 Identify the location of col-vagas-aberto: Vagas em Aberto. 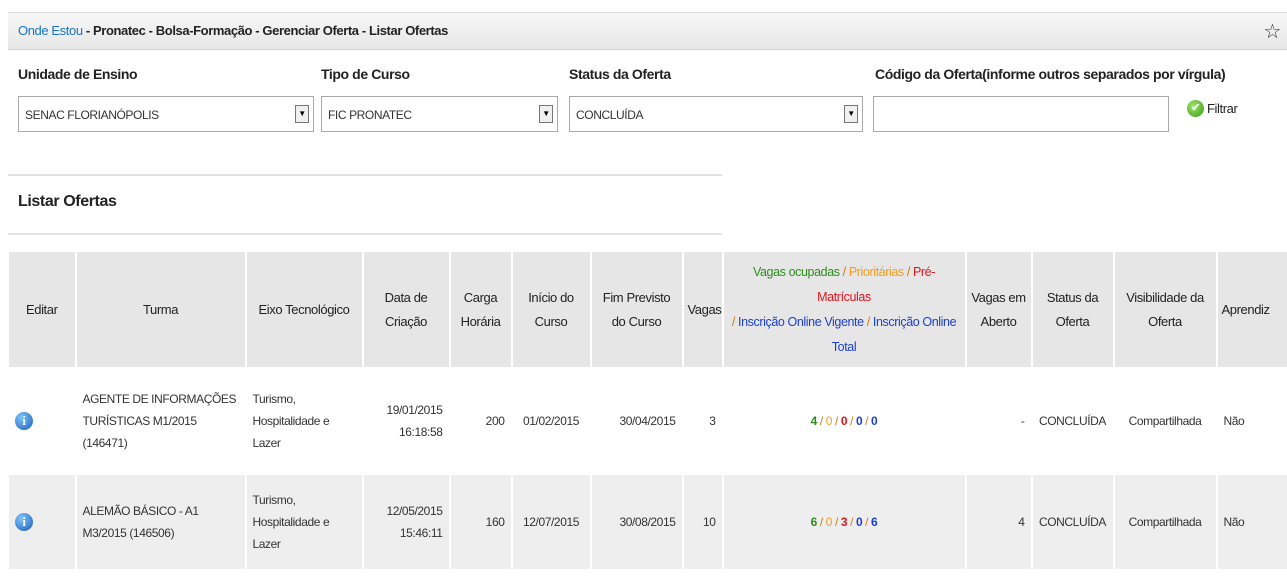
(999, 309).